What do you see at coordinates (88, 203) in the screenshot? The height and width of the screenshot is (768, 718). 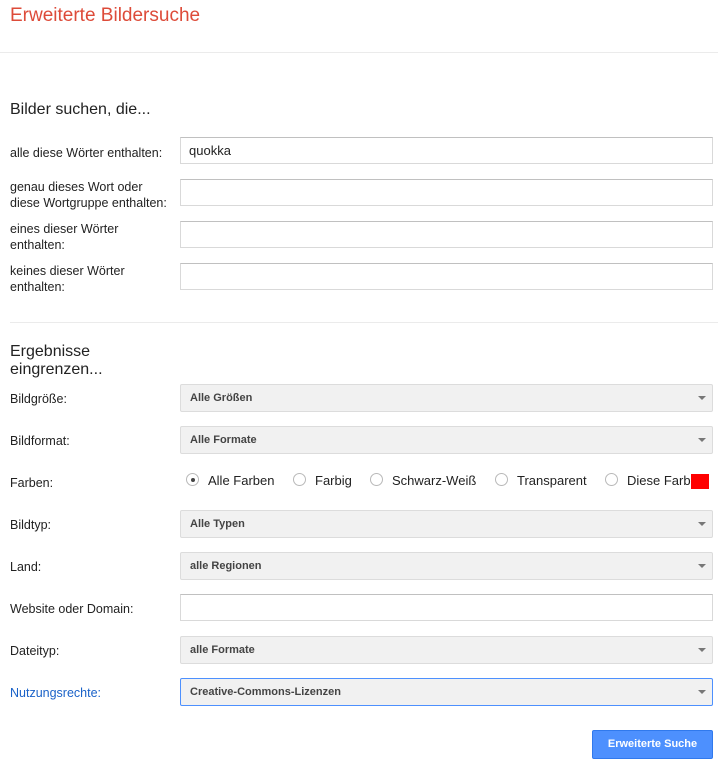 I see `exact-phrase-label-line2: diese Wortgruppe enthalten:` at bounding box center [88, 203].